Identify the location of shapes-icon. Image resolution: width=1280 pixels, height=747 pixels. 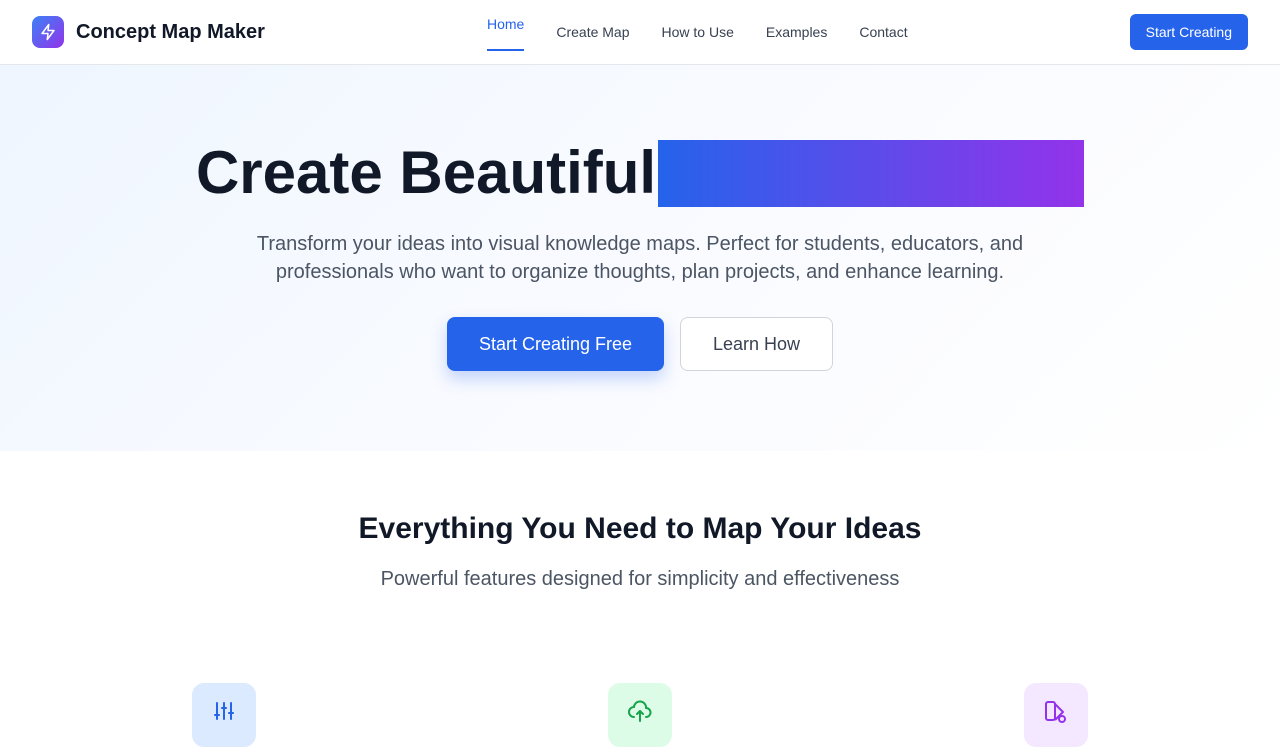
(1056, 715).